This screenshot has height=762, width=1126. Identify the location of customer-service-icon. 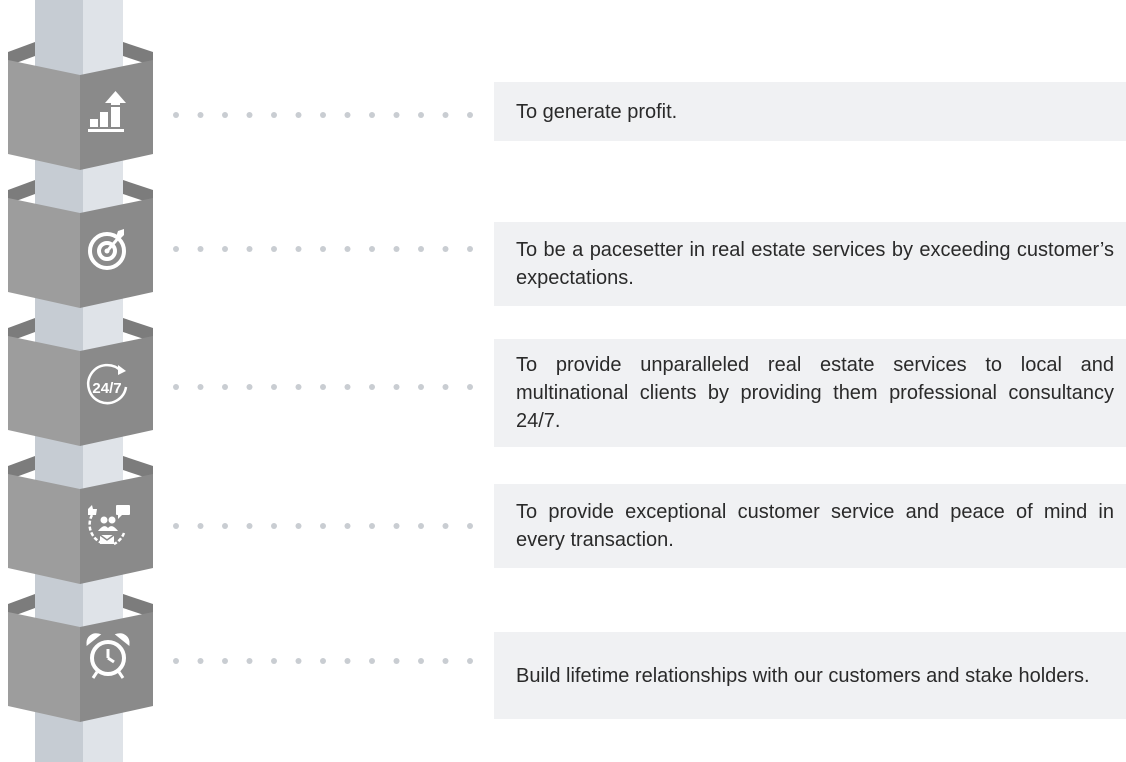
(109, 525).